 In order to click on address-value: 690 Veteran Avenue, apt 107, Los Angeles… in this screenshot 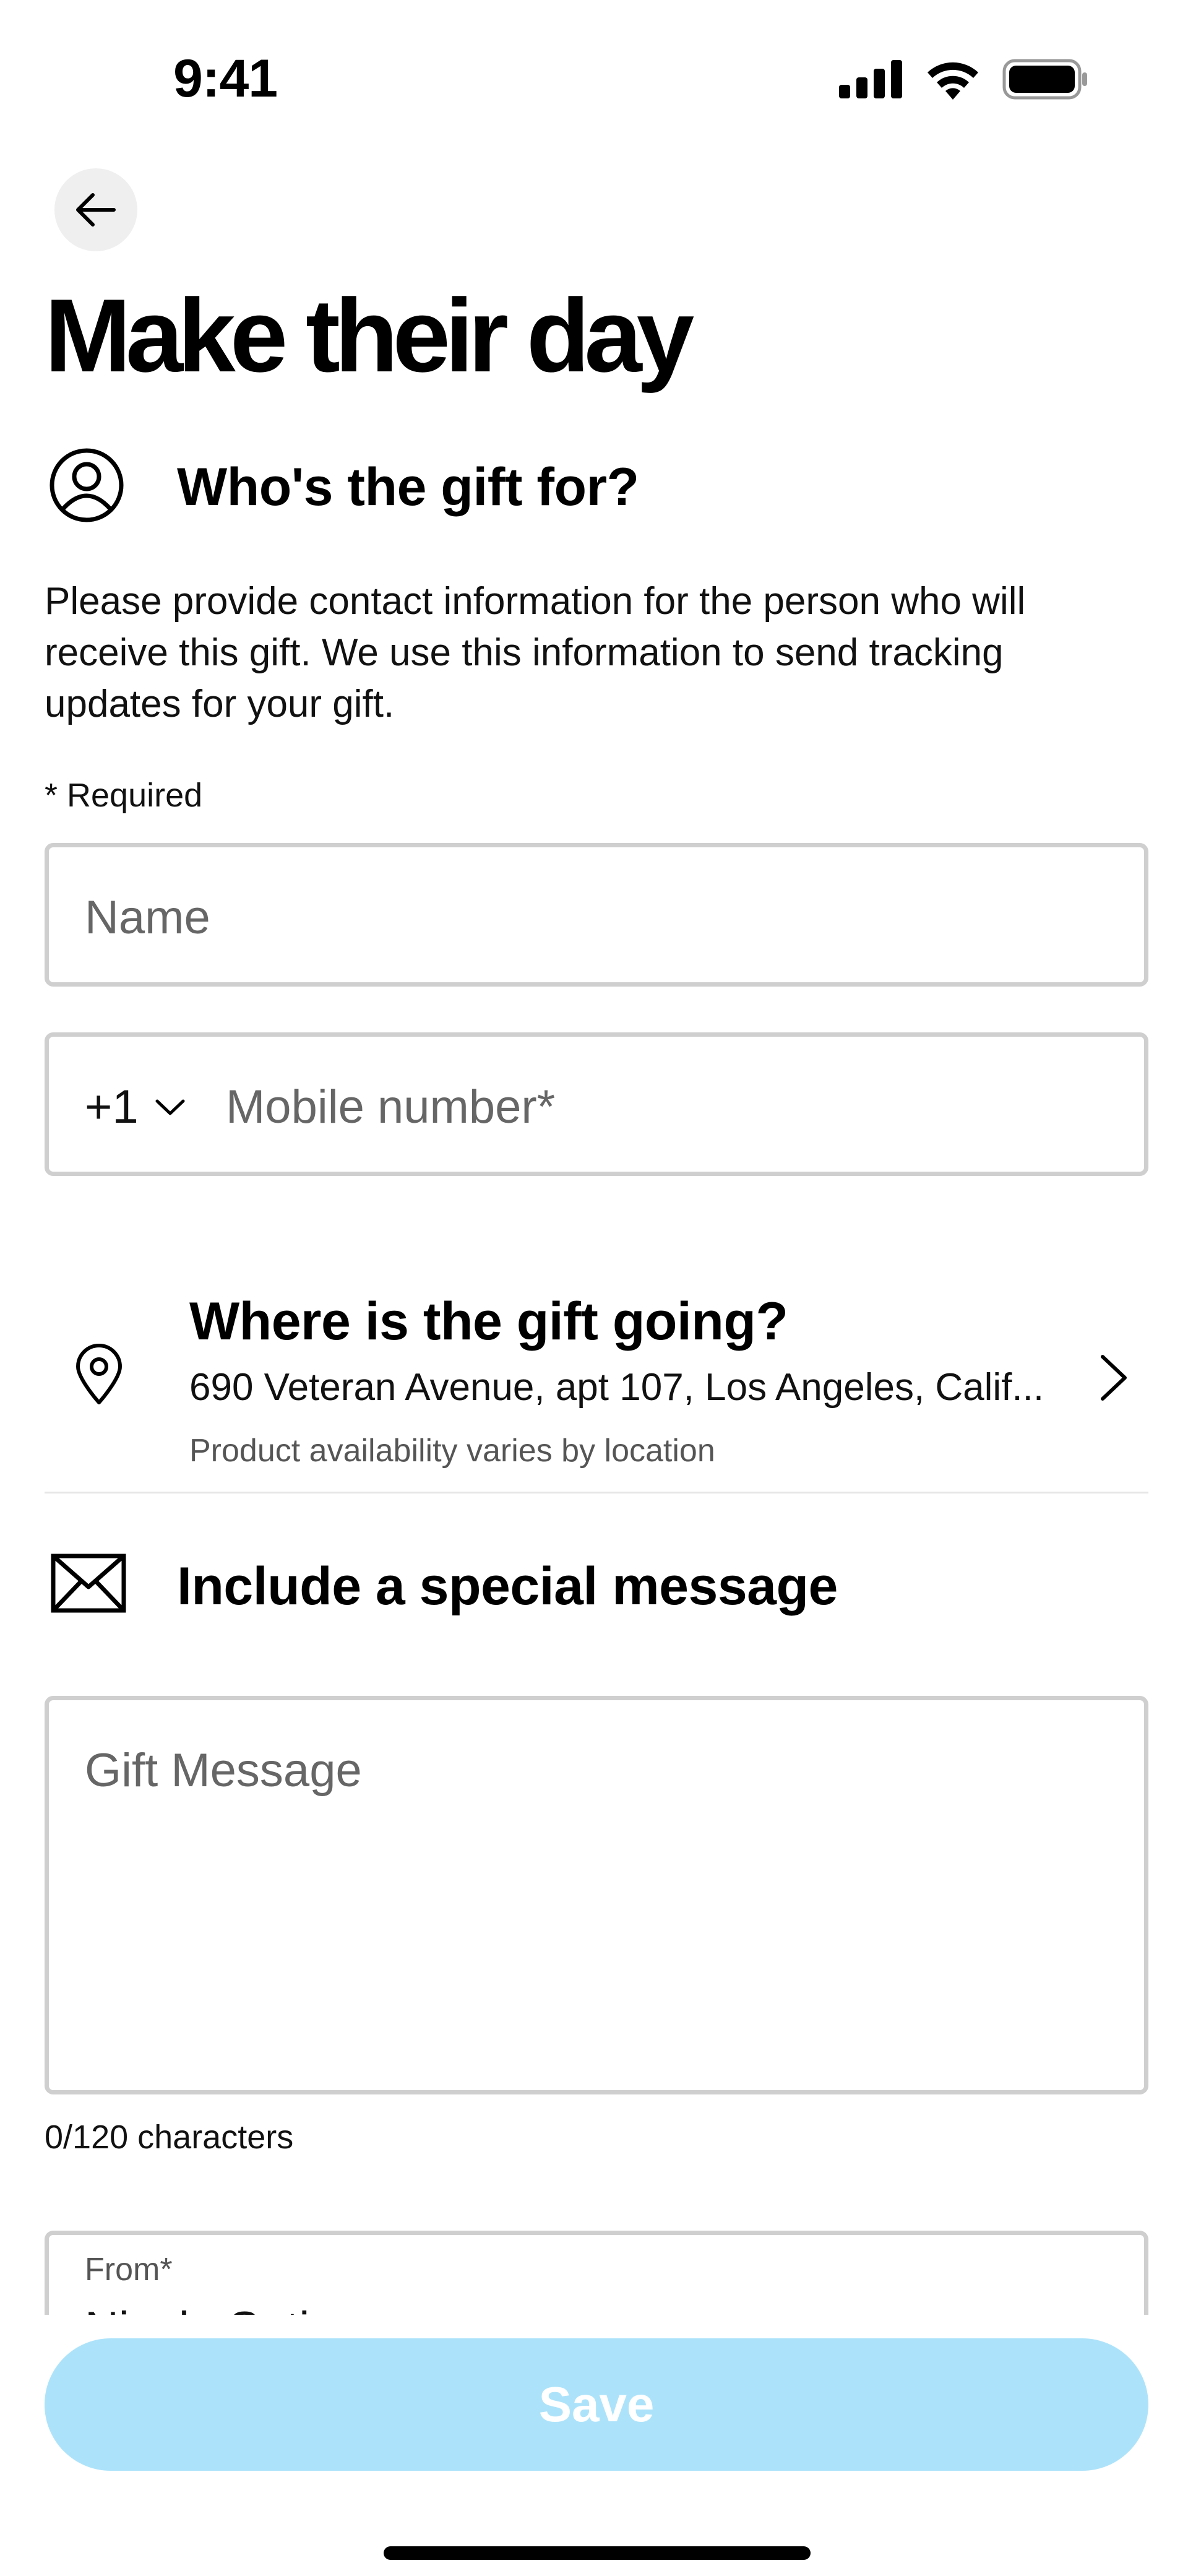, I will do `click(616, 1387)`.